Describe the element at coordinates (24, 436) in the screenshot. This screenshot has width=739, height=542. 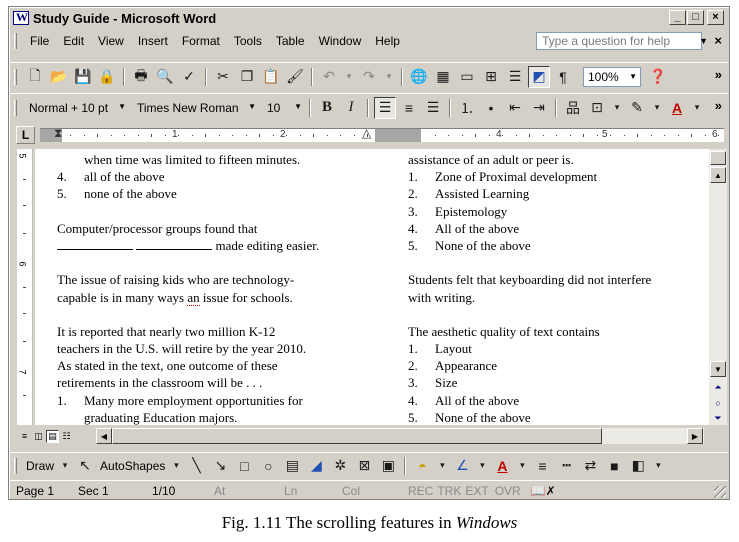
I see `normal-view-icon: ≡` at that location.